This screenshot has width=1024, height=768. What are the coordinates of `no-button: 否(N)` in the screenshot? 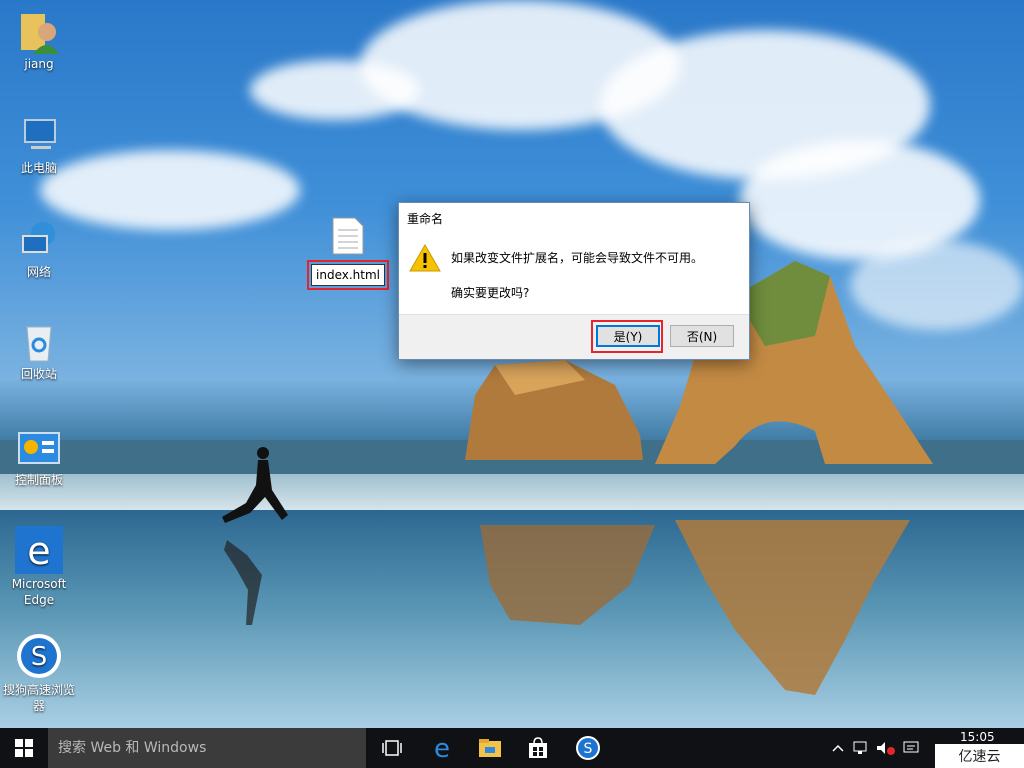 It's located at (702, 336).